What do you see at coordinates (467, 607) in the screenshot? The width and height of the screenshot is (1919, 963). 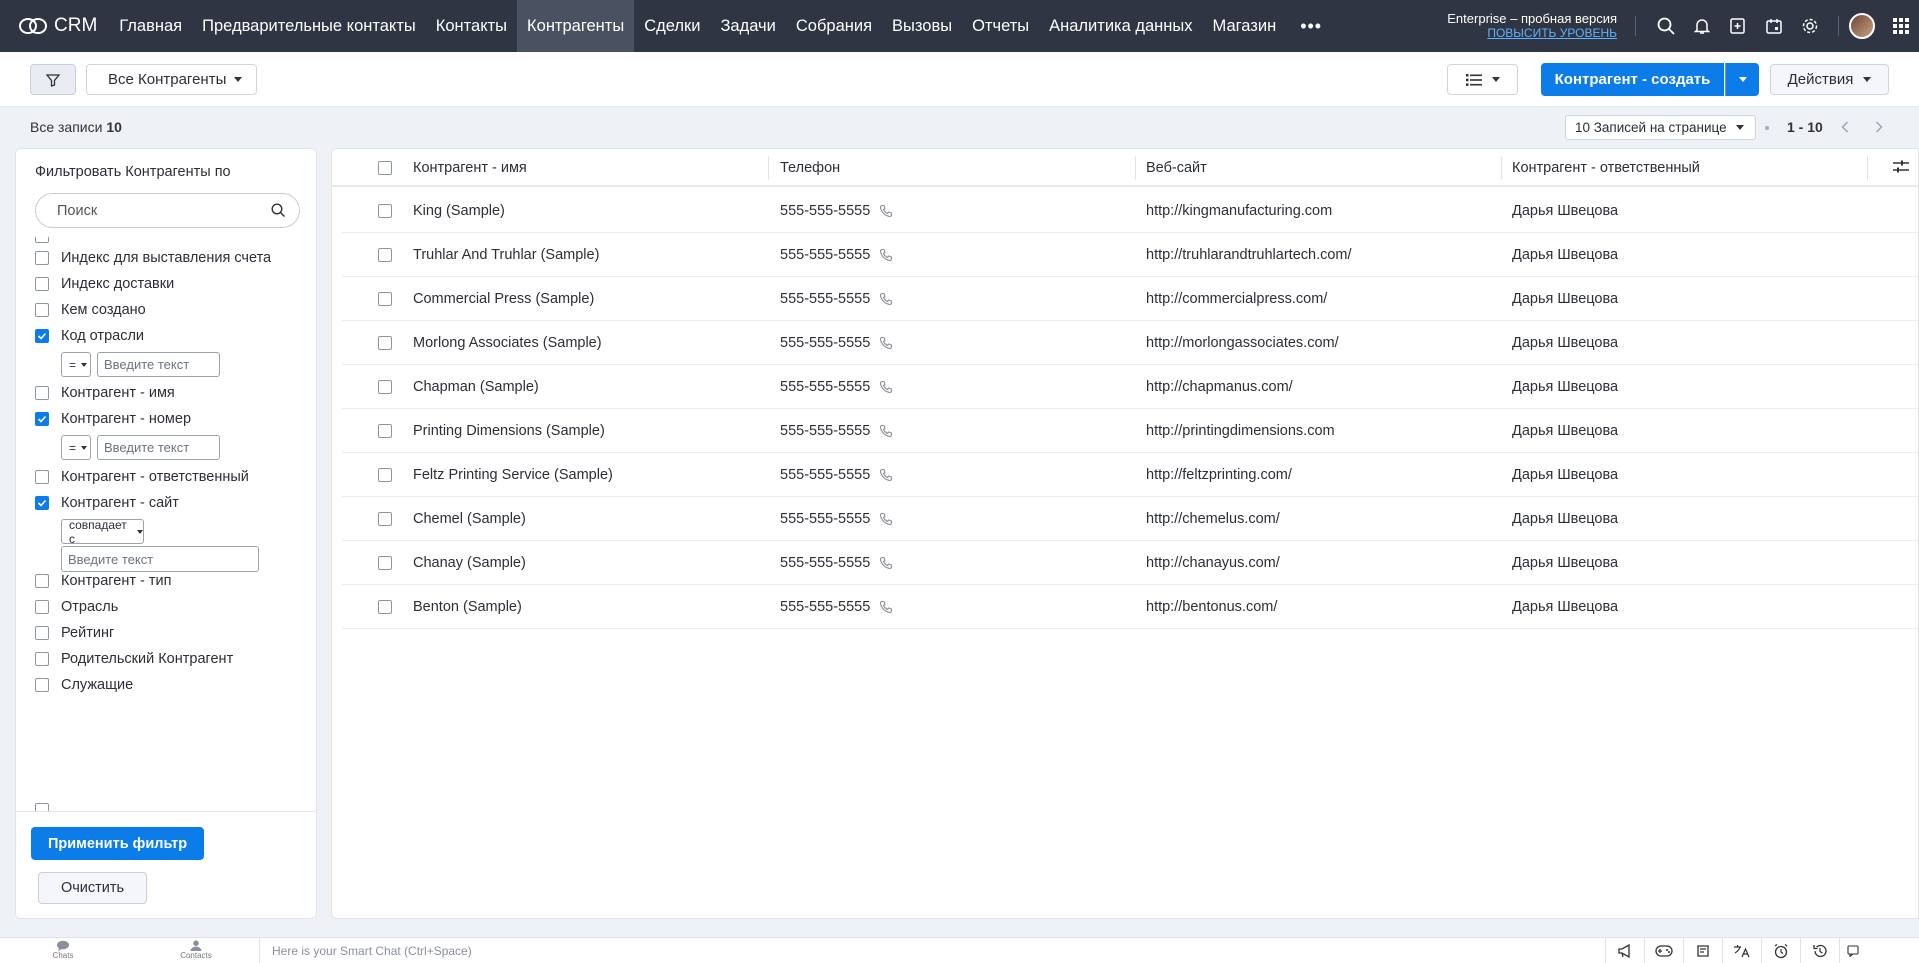 I see `account-name-cell: Benton (Sample)` at bounding box center [467, 607].